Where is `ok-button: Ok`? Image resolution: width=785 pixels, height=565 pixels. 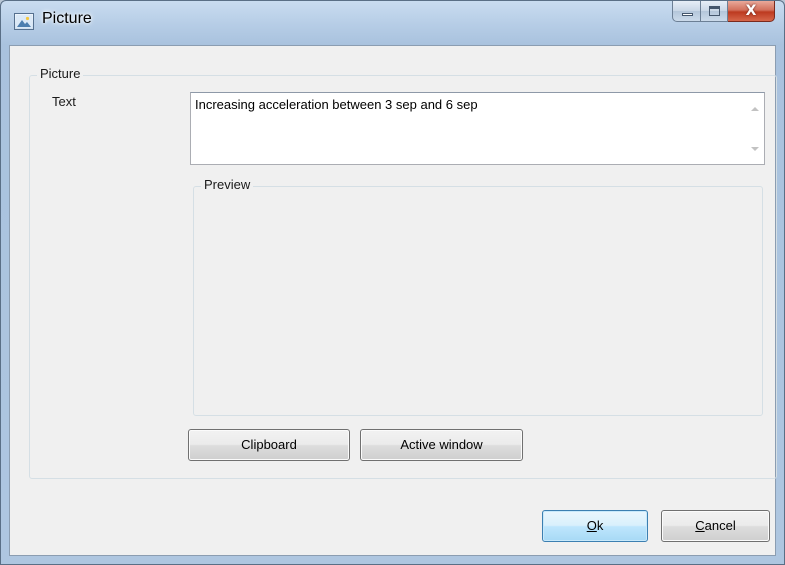 ok-button: Ok is located at coordinates (595, 526).